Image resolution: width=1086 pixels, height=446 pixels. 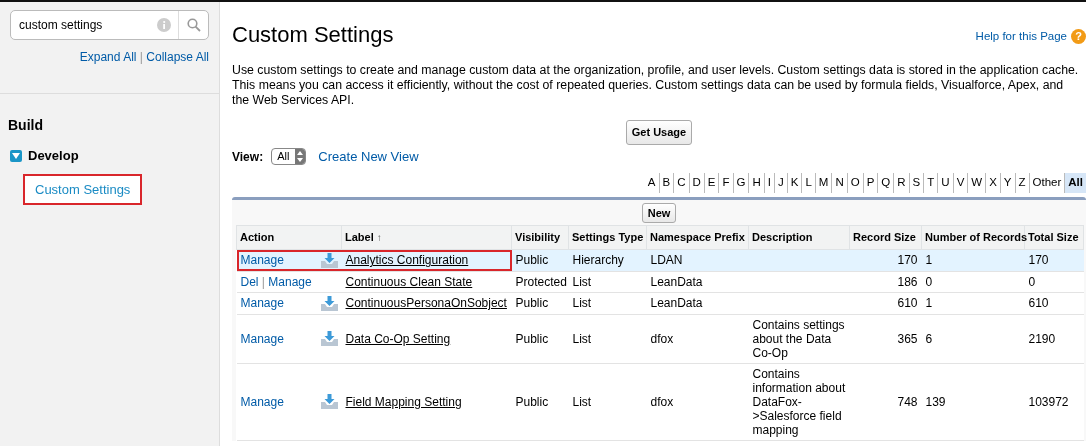 What do you see at coordinates (659, 213) in the screenshot?
I see `new-button: New` at bounding box center [659, 213].